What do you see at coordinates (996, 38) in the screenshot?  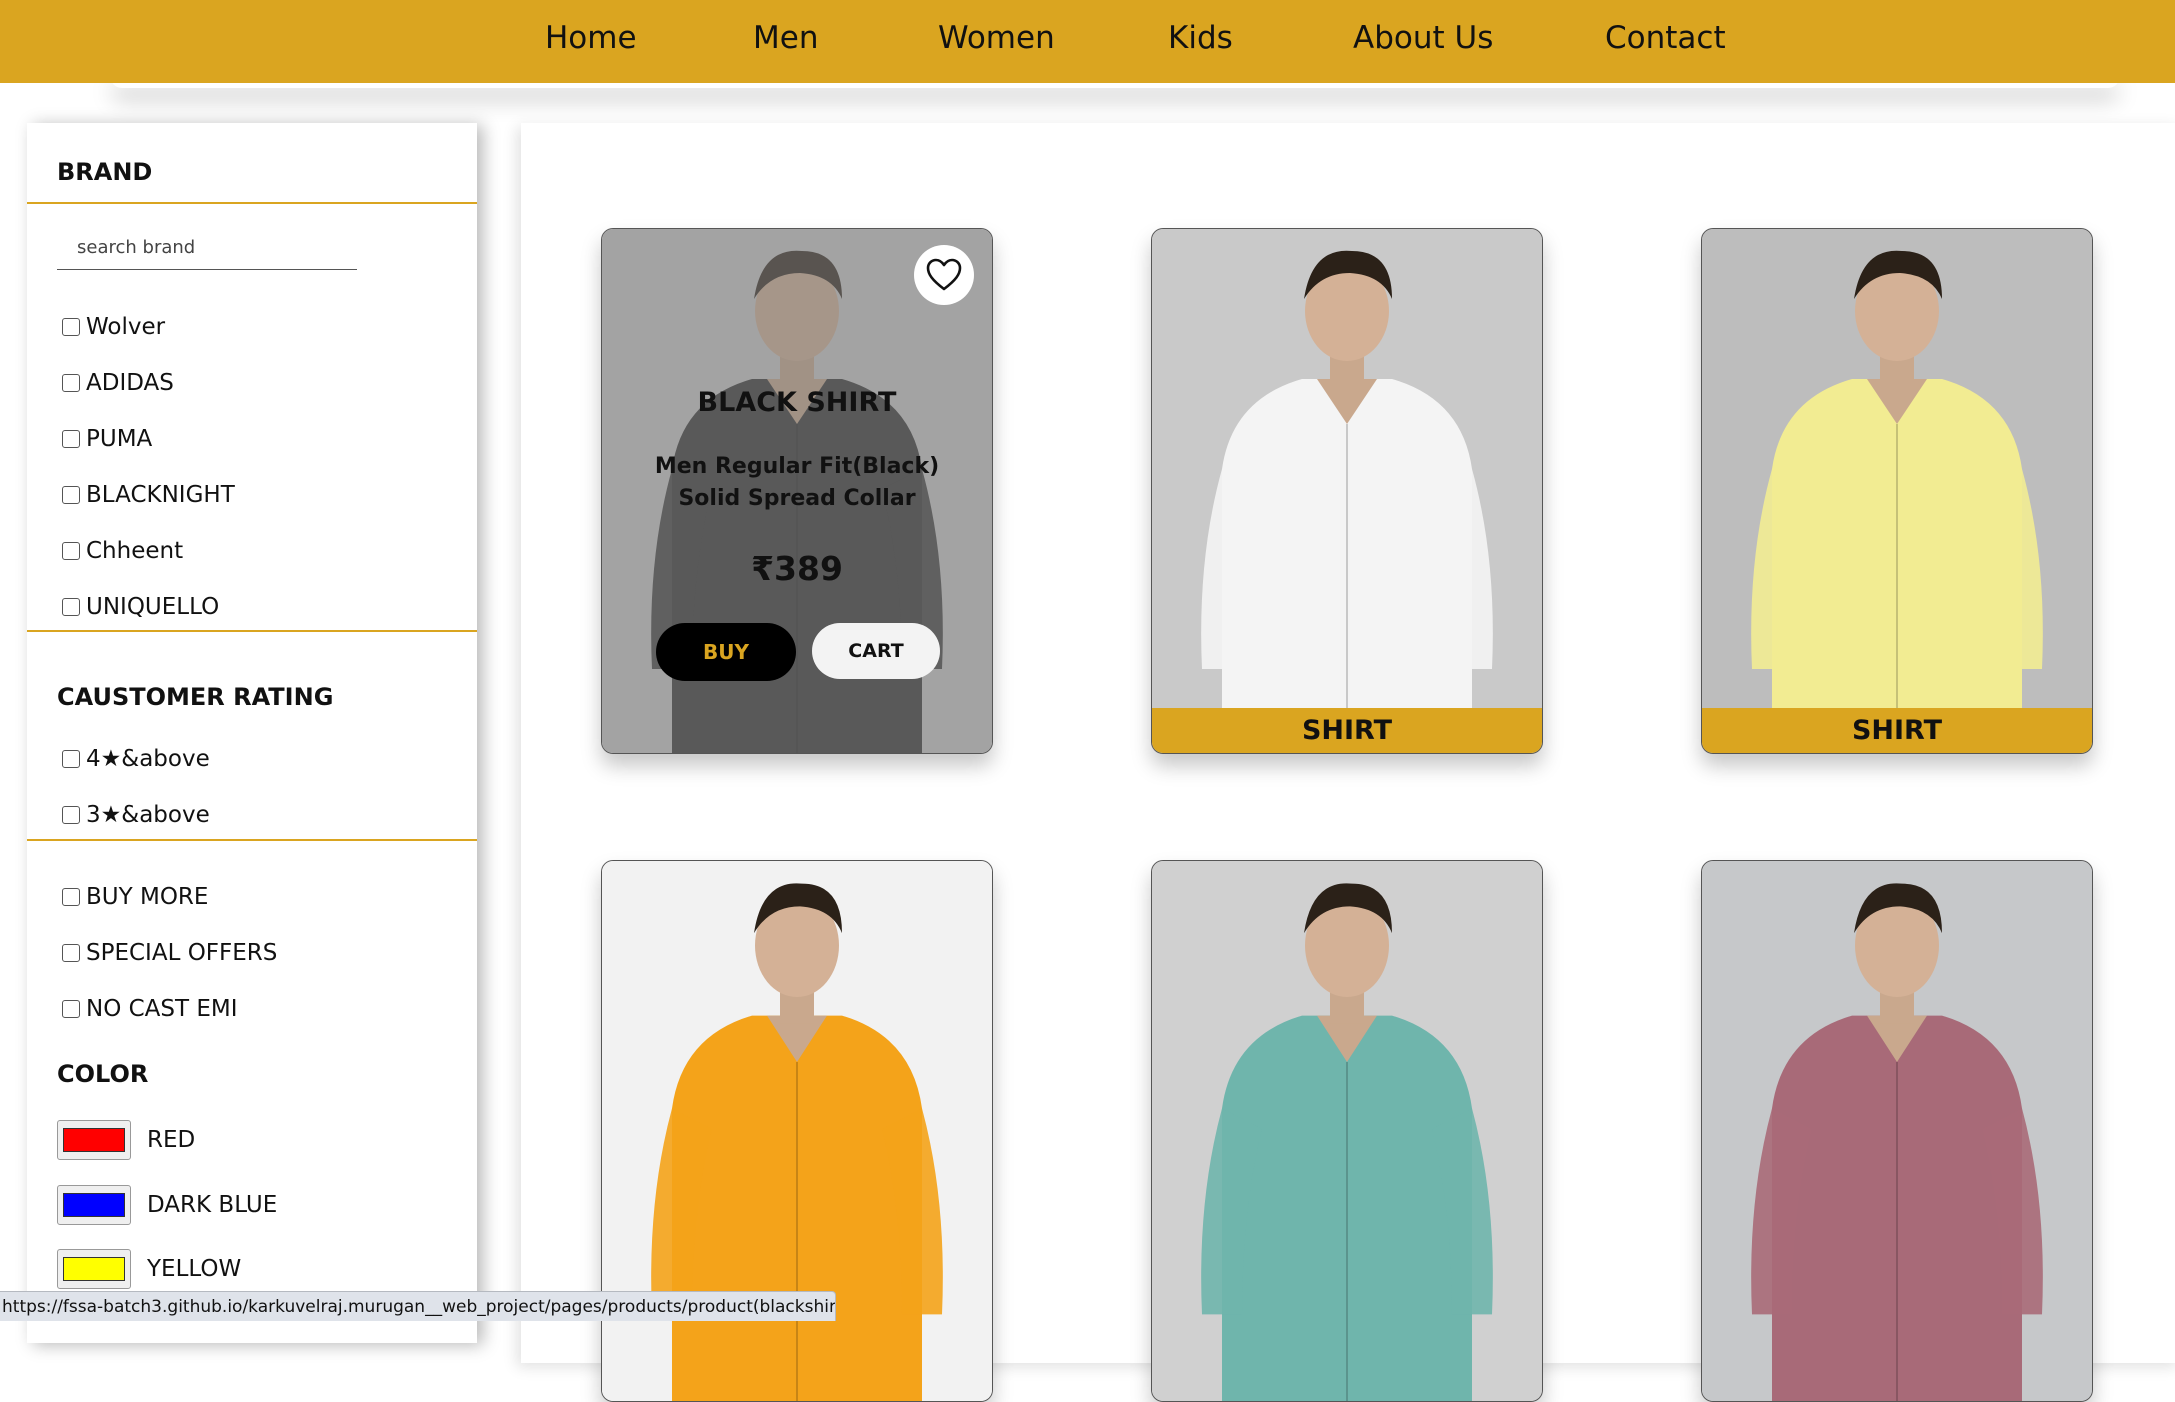 I see `nav-link-women: Women` at bounding box center [996, 38].